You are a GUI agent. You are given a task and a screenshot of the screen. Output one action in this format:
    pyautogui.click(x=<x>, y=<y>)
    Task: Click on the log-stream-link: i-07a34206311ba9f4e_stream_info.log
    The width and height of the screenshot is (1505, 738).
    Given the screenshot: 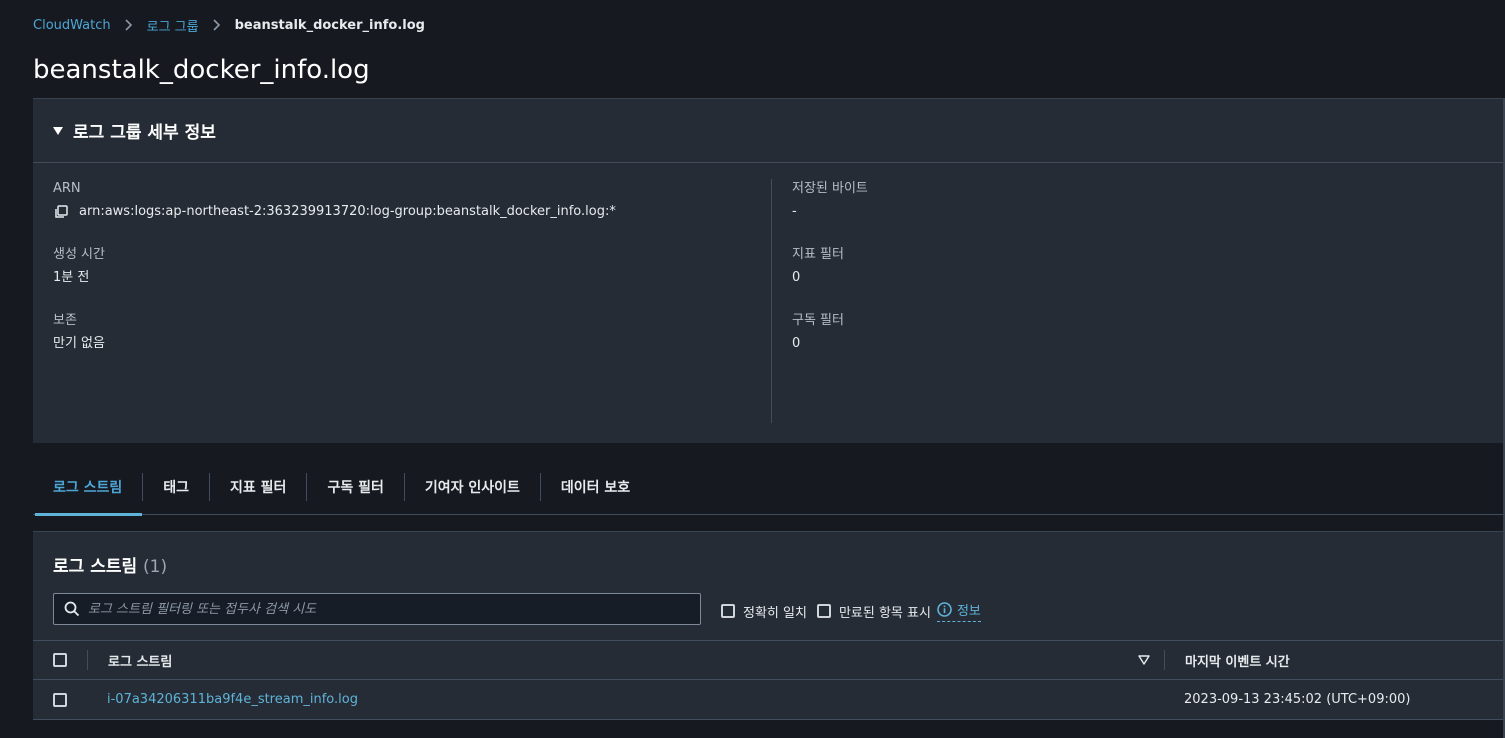 What is the action you would take?
    pyautogui.click(x=625, y=699)
    